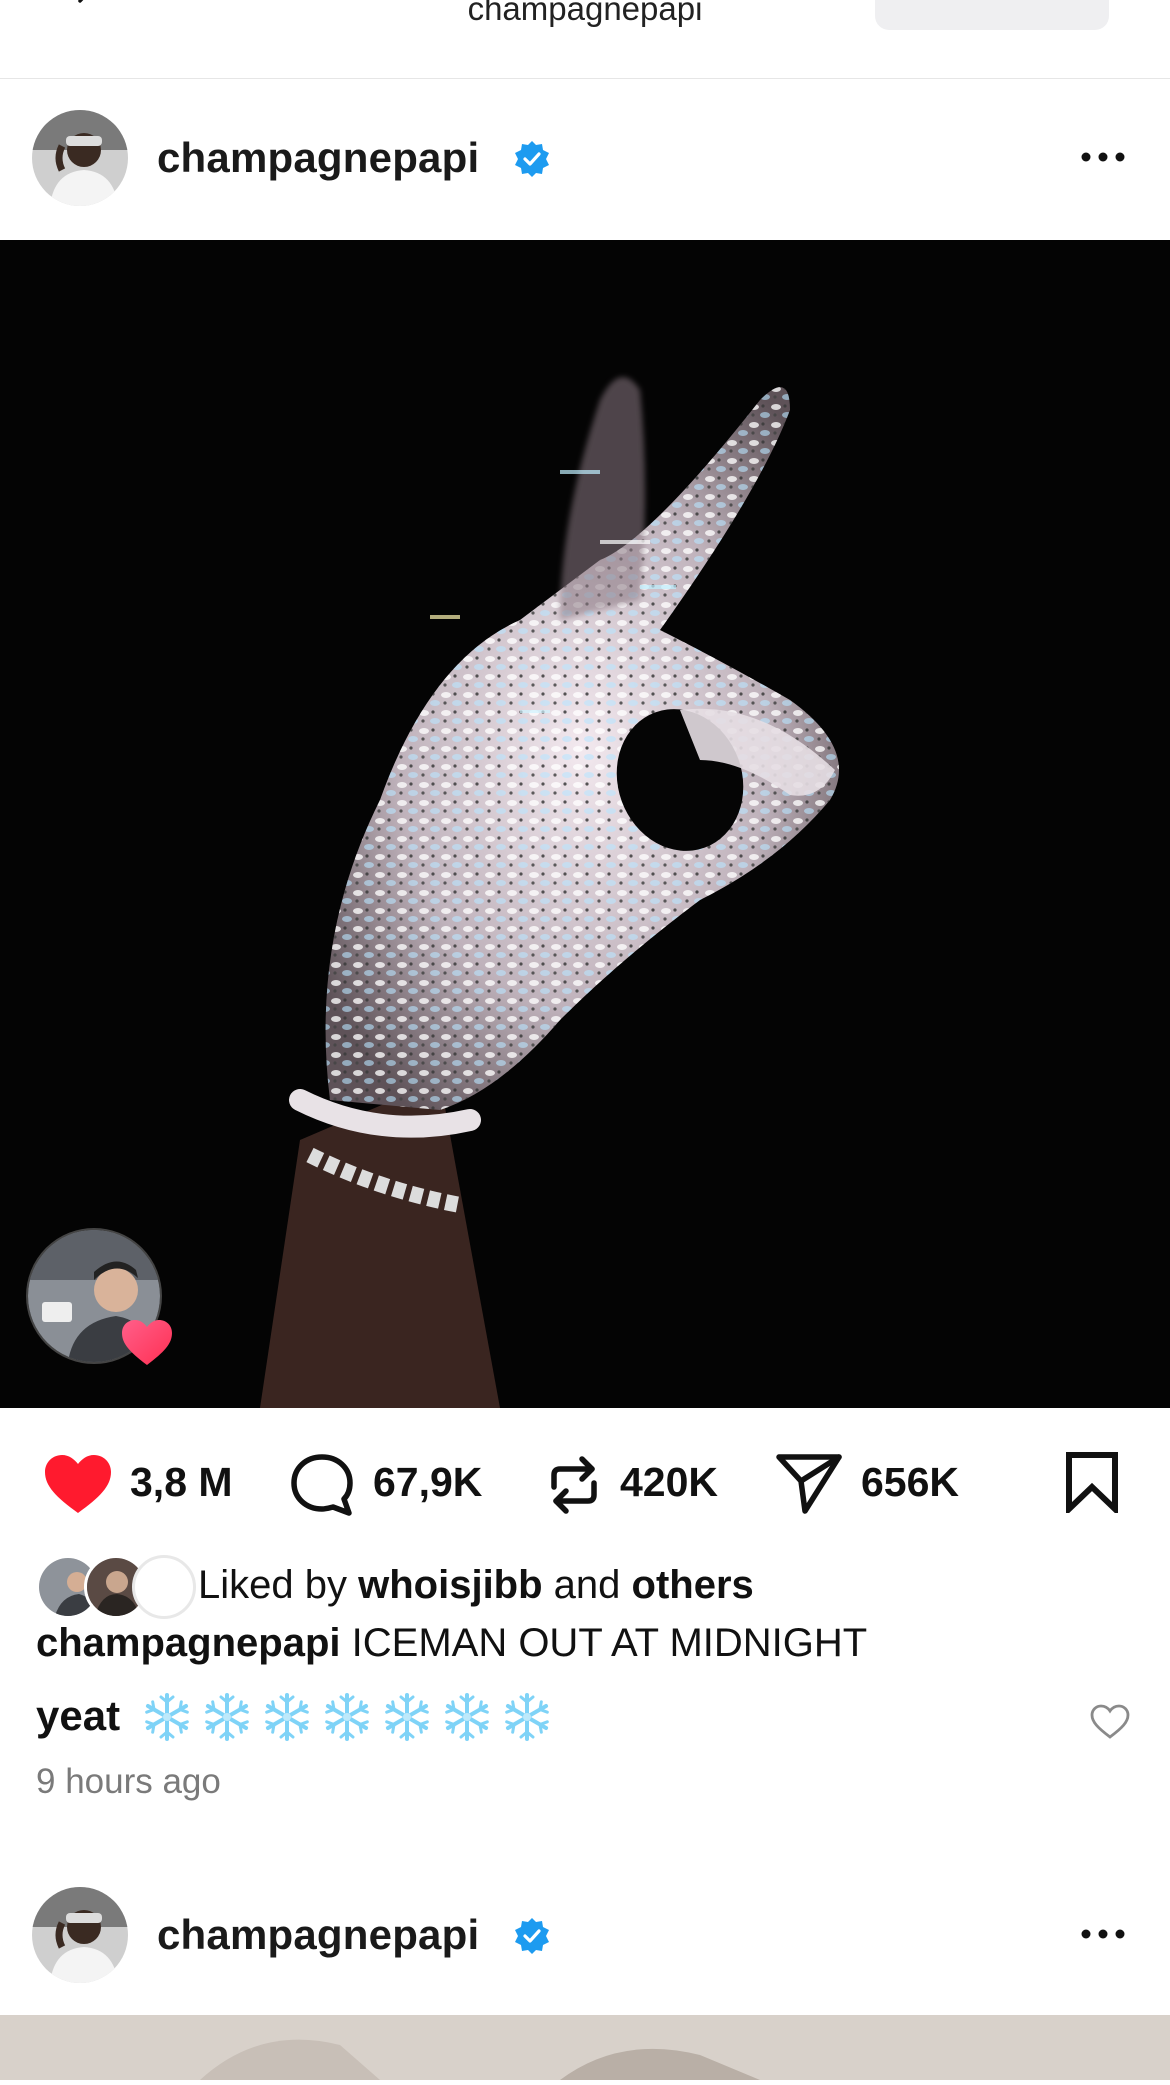 The height and width of the screenshot is (2085, 1170). I want to click on share-action: 656K, so click(880, 1481).